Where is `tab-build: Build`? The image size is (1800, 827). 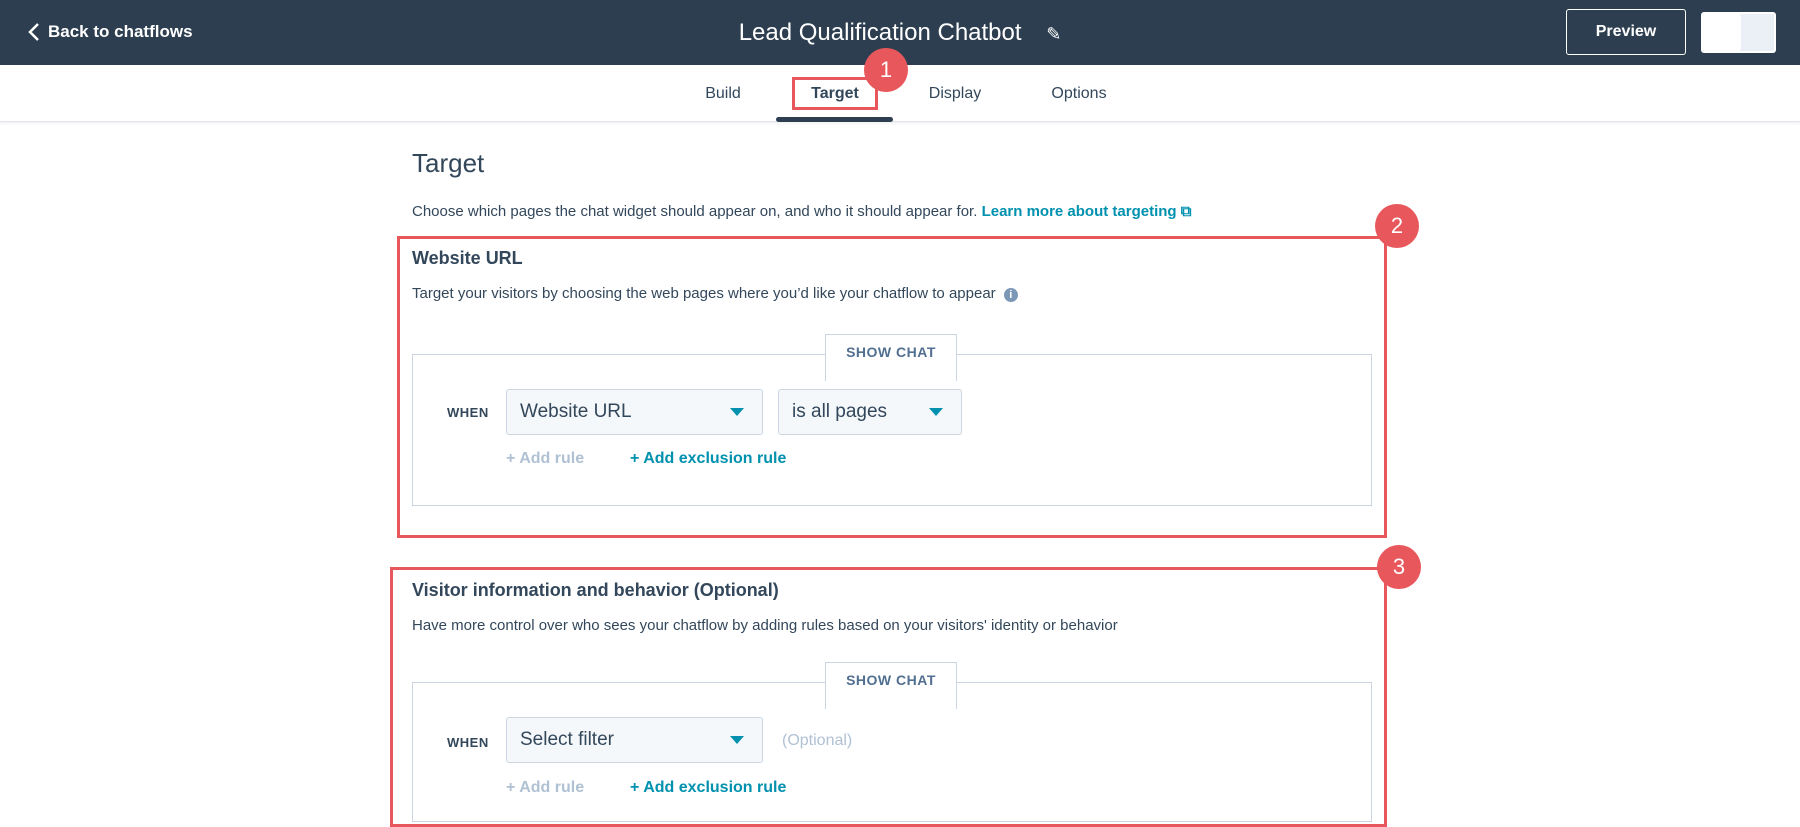
tab-build: Build is located at coordinates (723, 94).